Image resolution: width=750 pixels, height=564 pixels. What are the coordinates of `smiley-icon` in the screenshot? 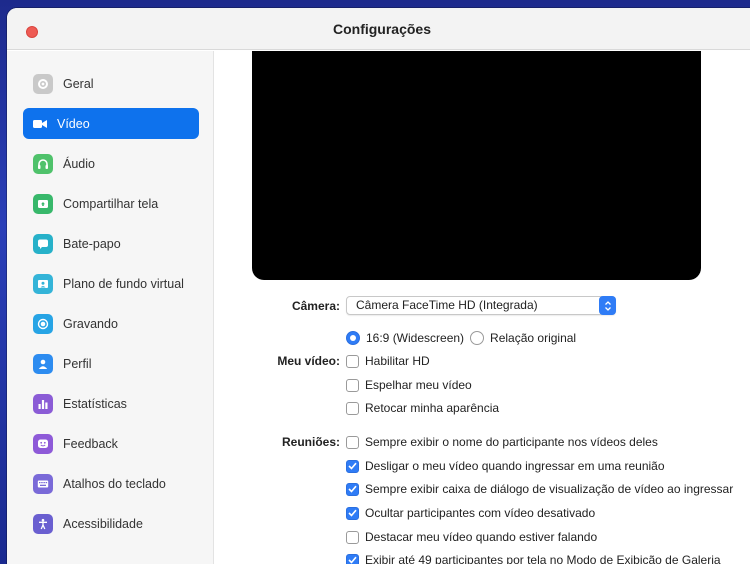 It's located at (43, 443).